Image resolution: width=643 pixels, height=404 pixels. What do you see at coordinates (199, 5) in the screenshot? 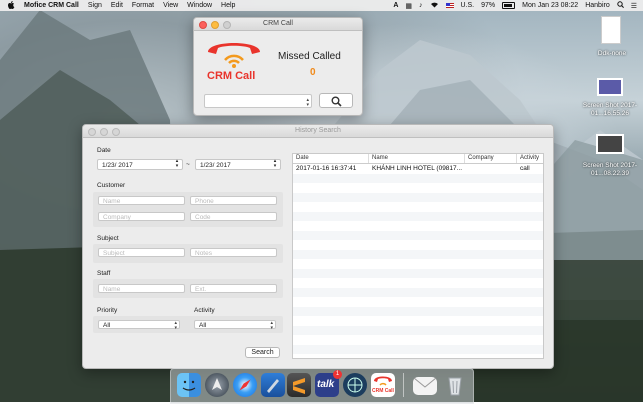
I see `menu-window: Window` at bounding box center [199, 5].